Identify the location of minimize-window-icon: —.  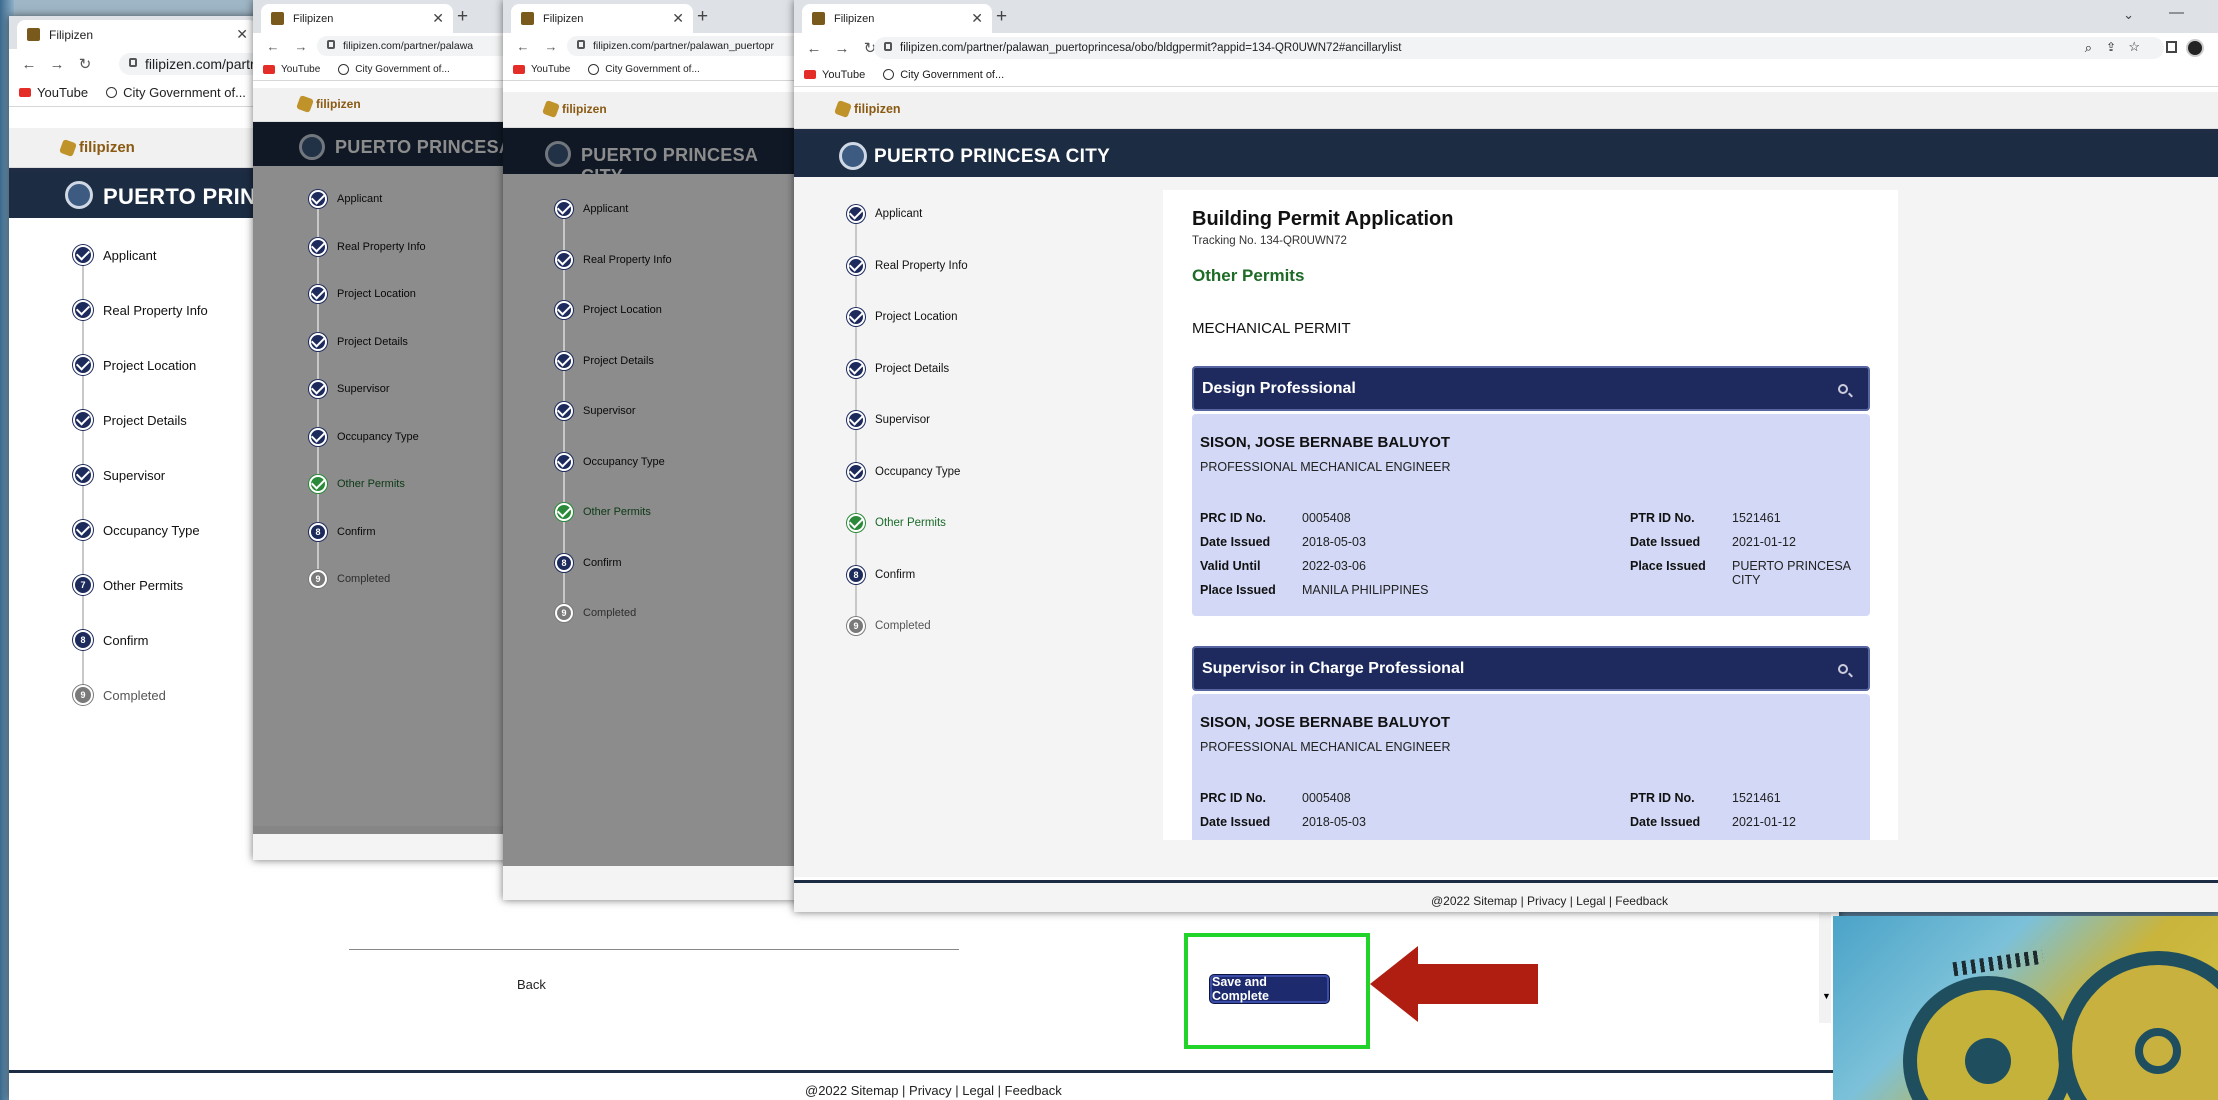
(2176, 12).